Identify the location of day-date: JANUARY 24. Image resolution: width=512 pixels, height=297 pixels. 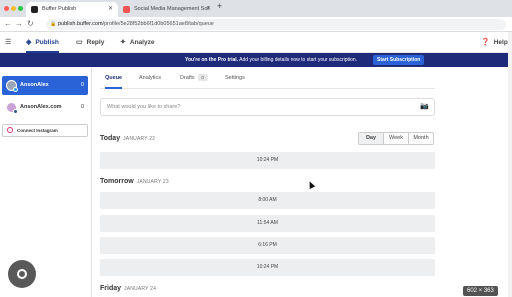
(140, 289).